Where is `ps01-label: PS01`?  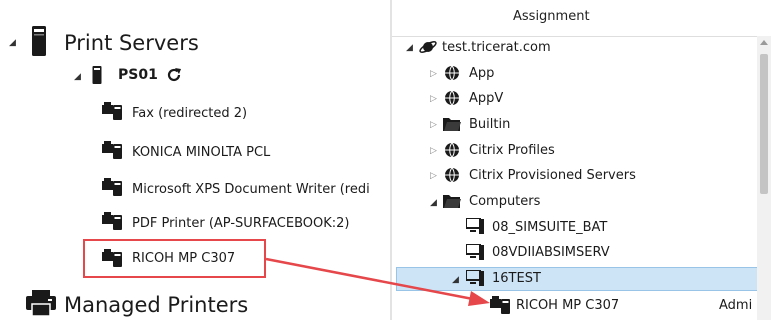 ps01-label: PS01 is located at coordinates (138, 75).